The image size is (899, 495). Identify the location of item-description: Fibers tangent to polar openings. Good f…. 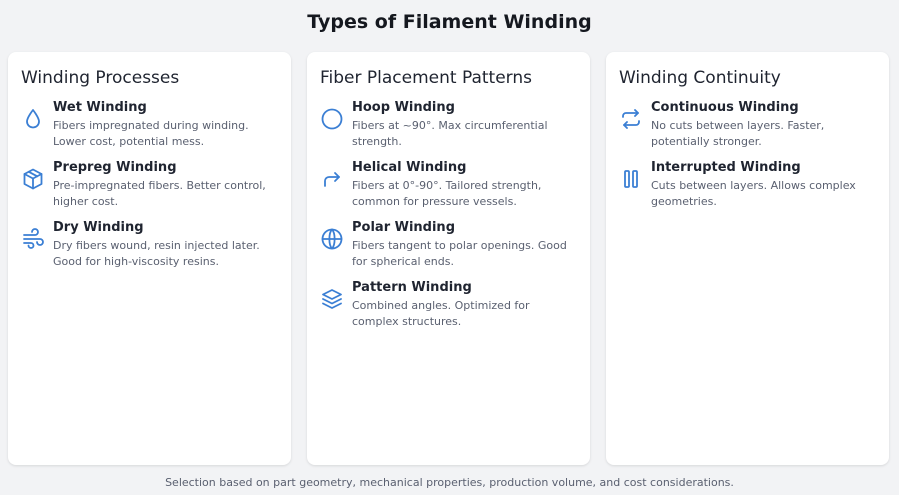
(459, 253).